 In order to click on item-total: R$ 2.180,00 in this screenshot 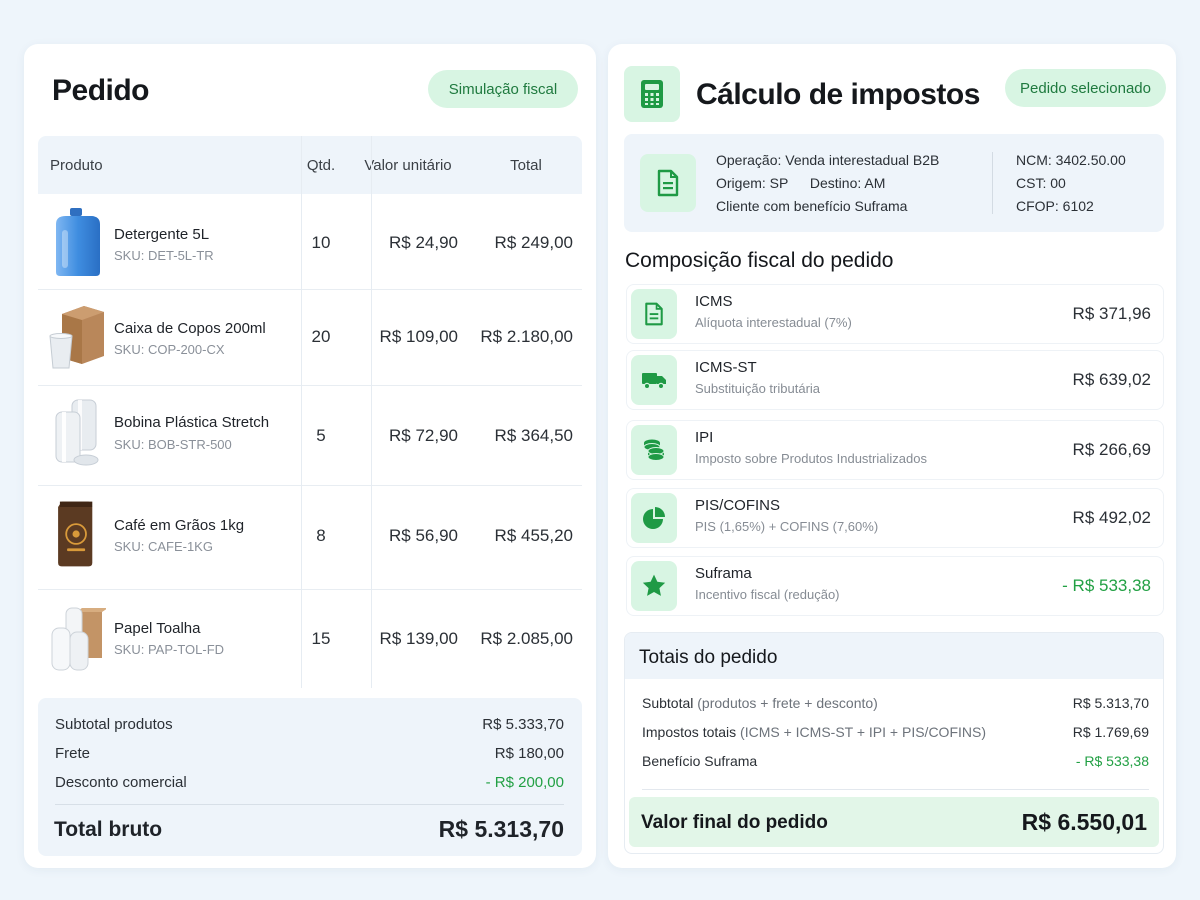, I will do `click(526, 336)`.